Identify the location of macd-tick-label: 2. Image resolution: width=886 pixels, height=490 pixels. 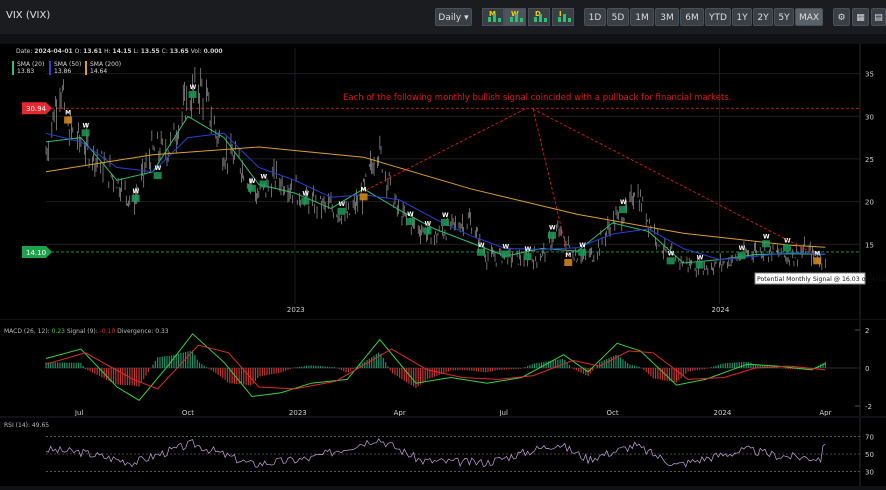
(867, 331).